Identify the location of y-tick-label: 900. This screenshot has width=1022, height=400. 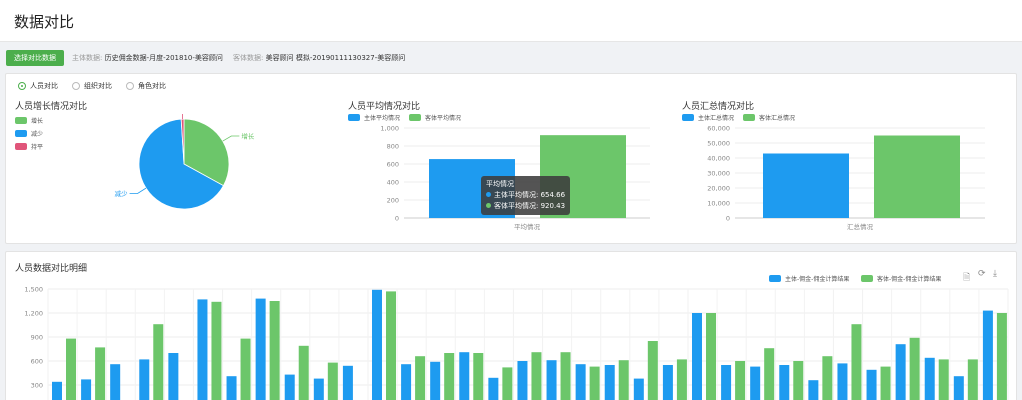
(37, 338).